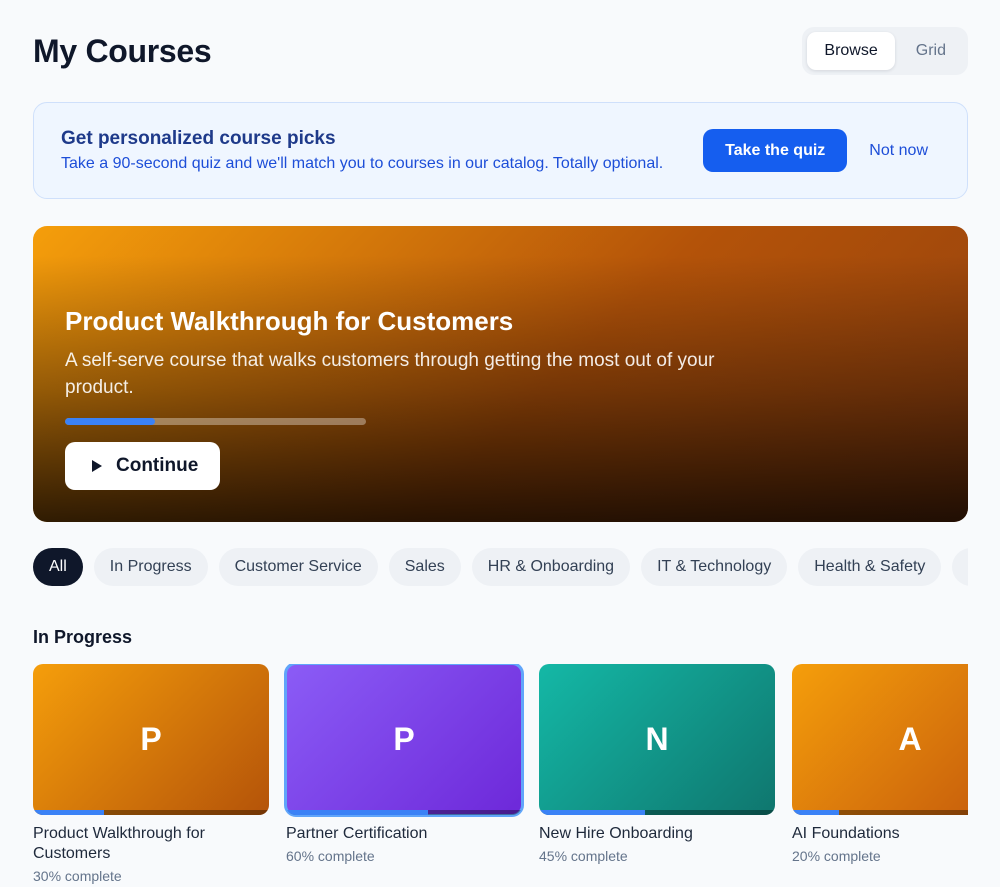  Describe the element at coordinates (714, 567) in the screenshot. I see `filter-chip-it-technology: IT & Technology` at that location.